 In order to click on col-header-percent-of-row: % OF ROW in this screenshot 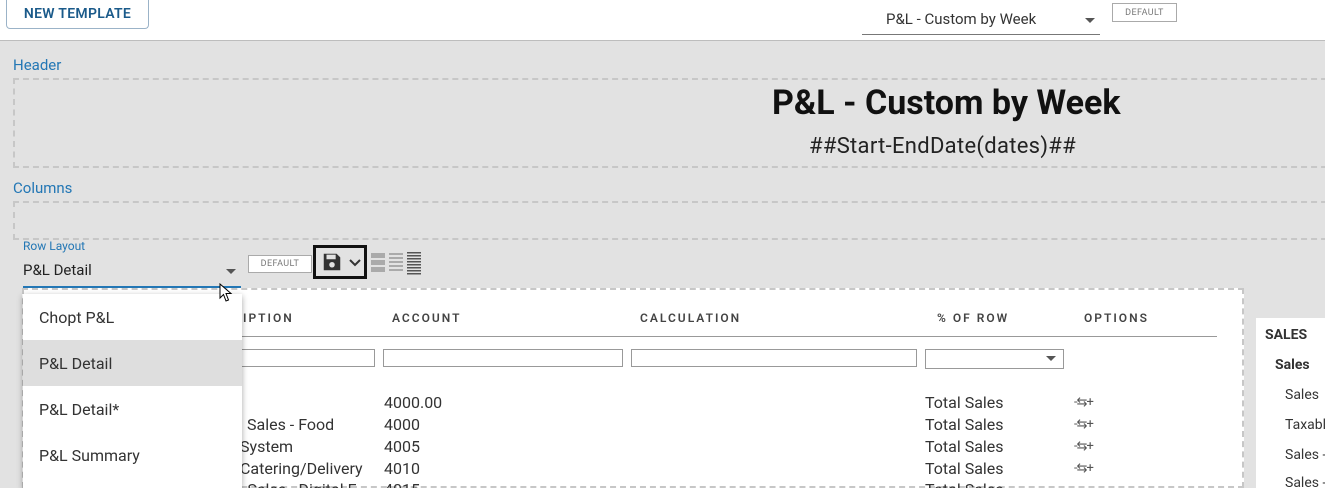, I will do `click(973, 318)`.